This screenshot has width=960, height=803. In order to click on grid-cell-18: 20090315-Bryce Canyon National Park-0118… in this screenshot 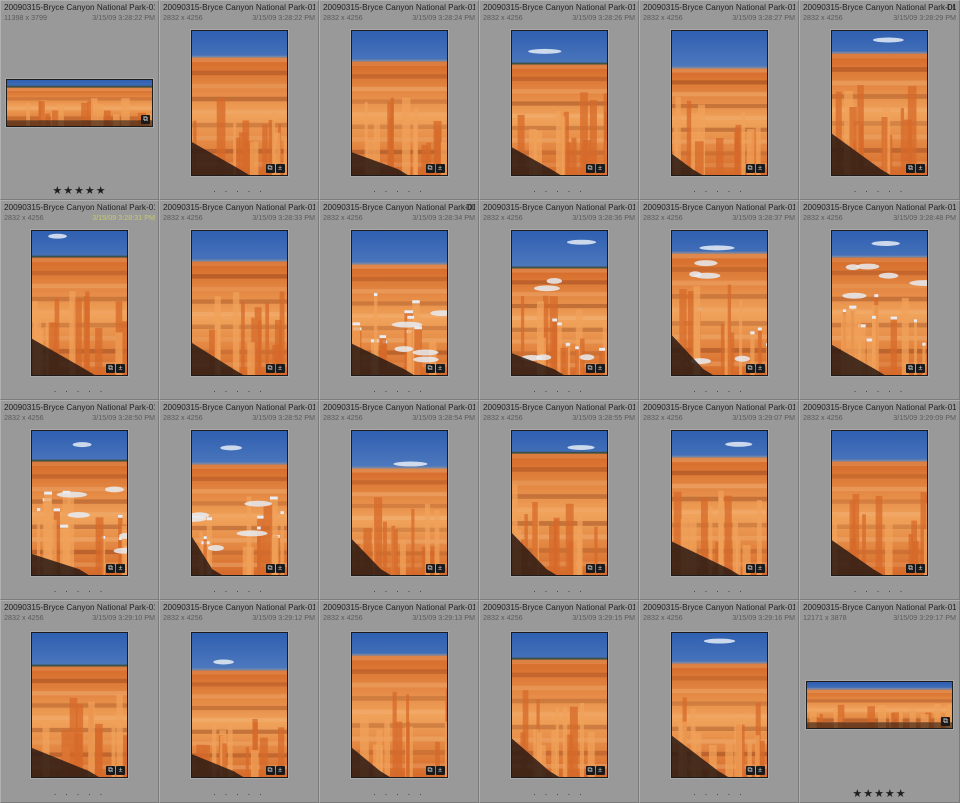, I will do `click(879, 500)`.